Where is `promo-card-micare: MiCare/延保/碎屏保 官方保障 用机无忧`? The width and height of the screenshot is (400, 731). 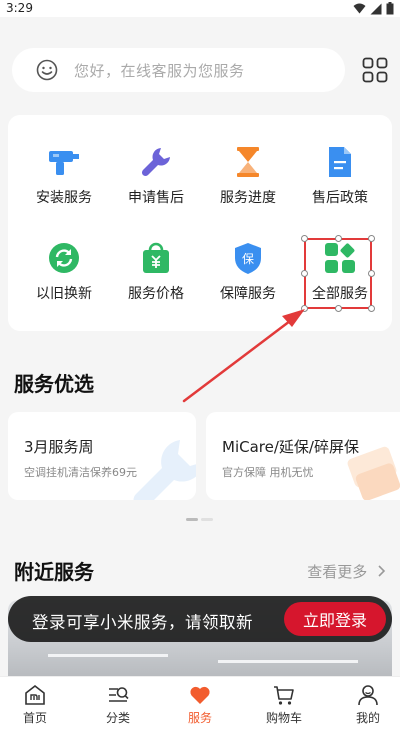
promo-card-micare: MiCare/延保/碎屏保 官方保障 用机无忧 is located at coordinates (303, 456).